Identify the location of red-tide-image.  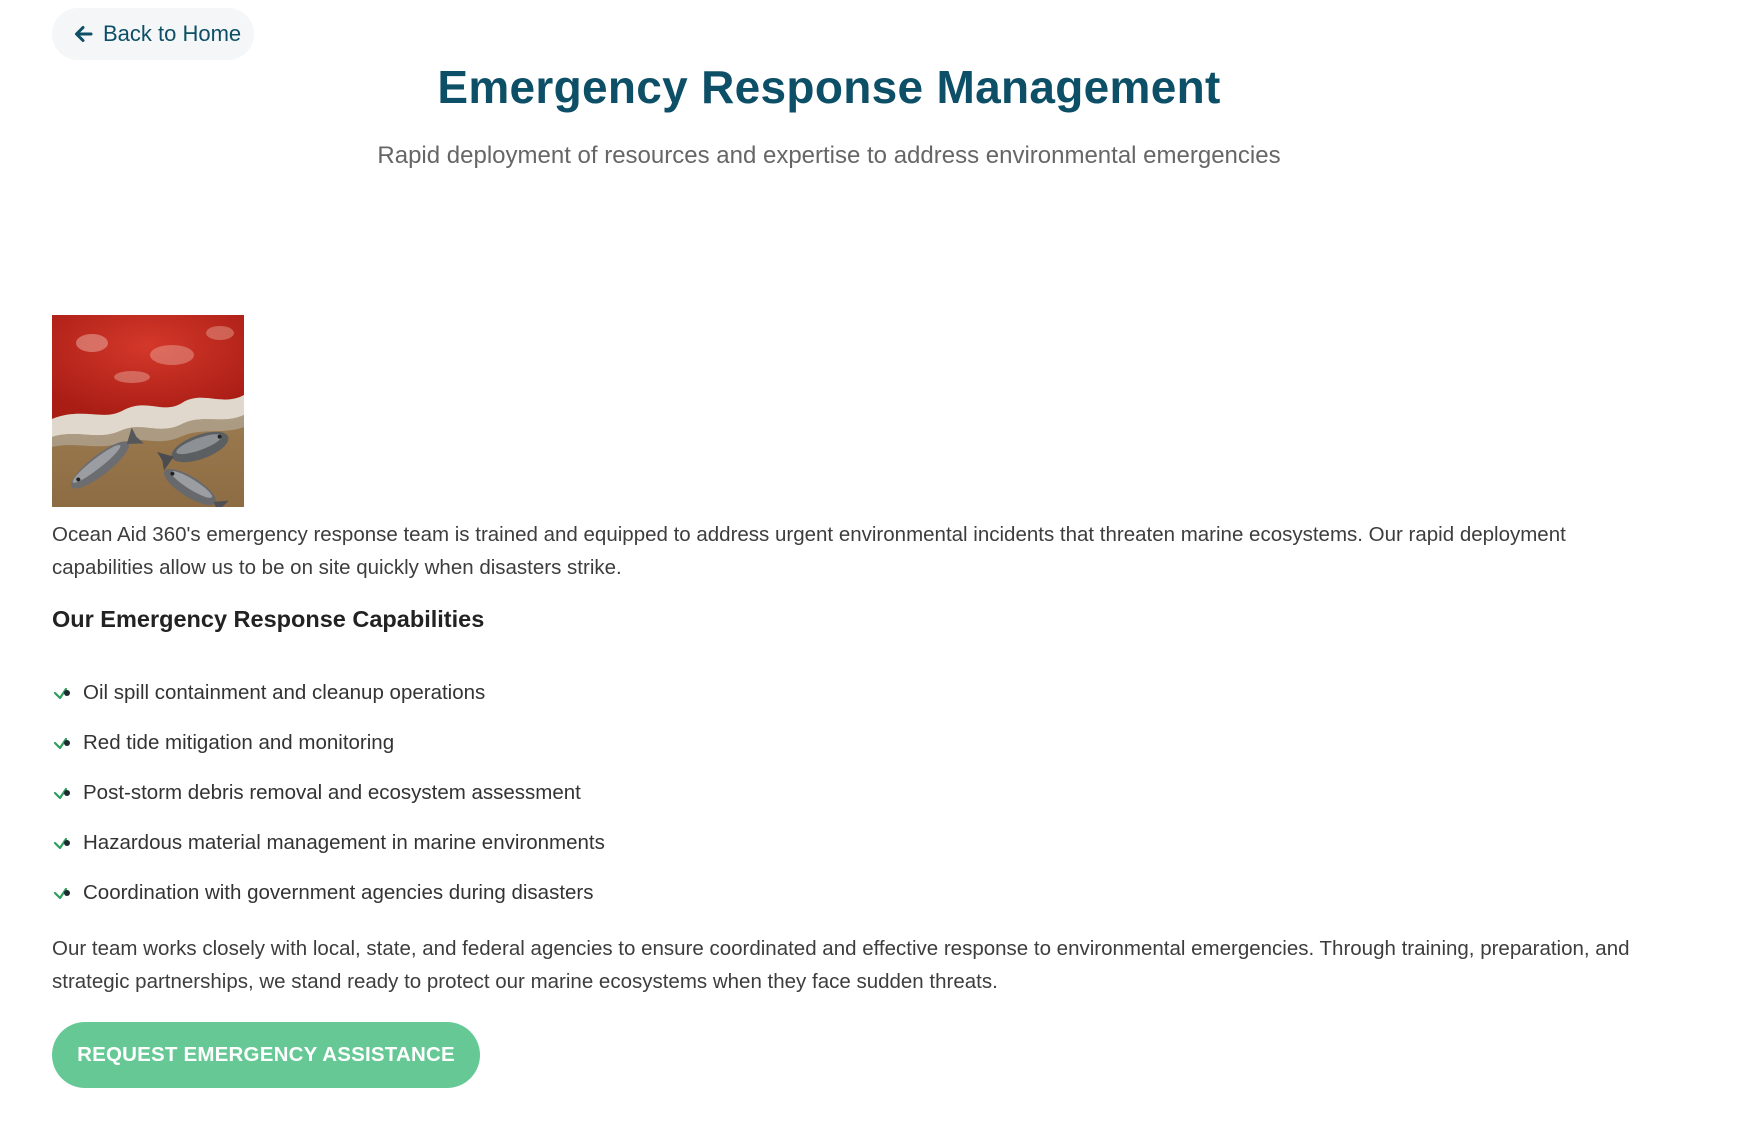
(148, 411).